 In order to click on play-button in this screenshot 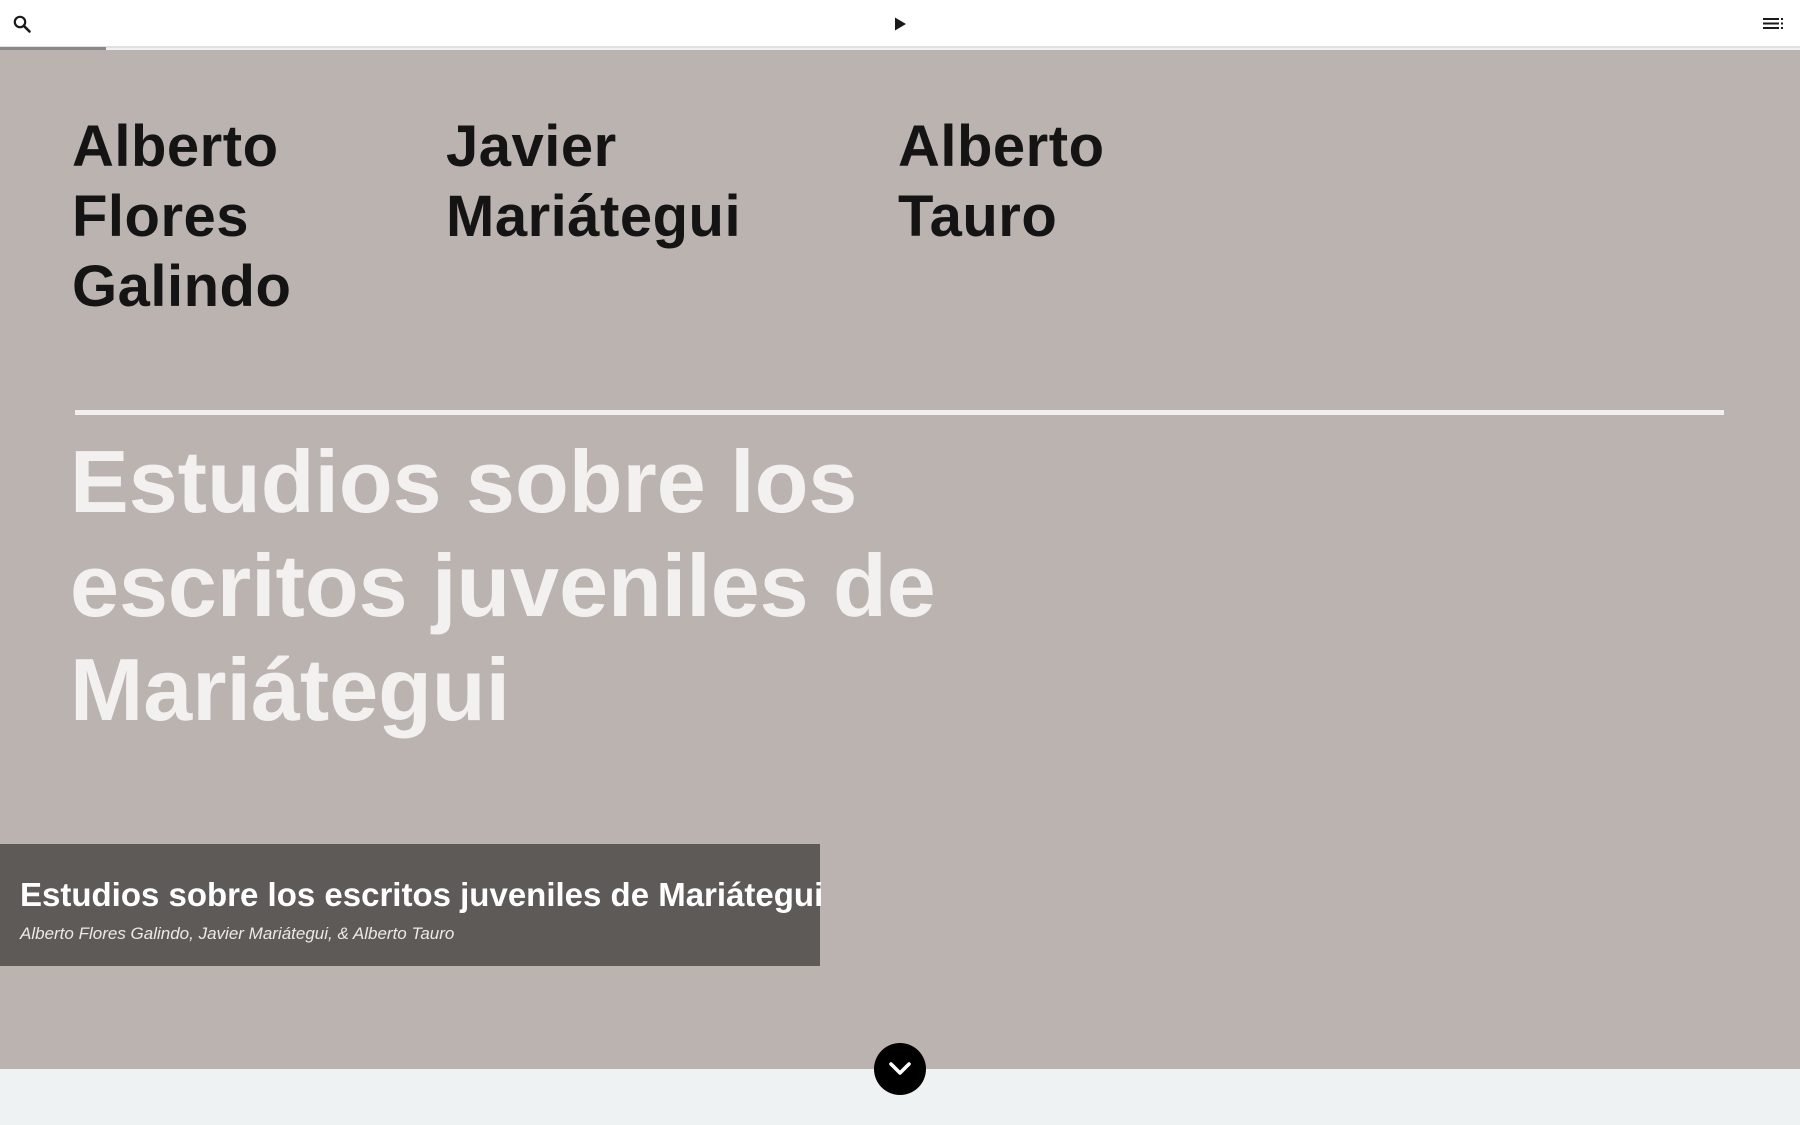, I will do `click(900, 24)`.